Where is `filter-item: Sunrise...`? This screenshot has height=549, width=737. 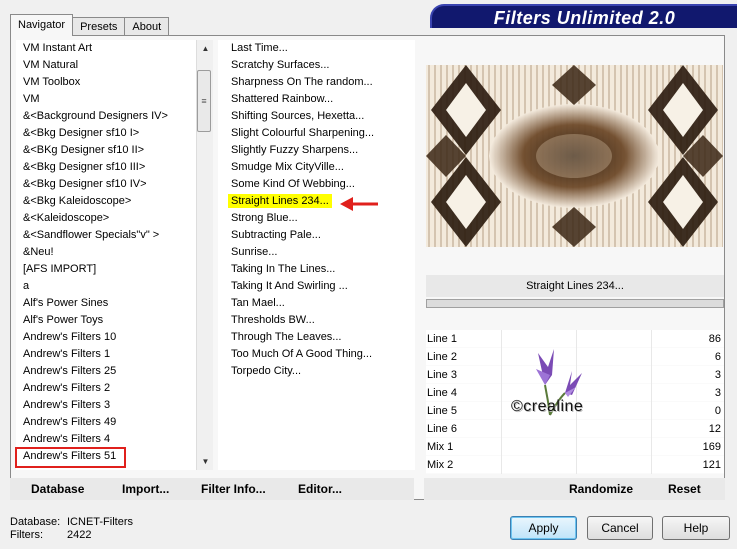 filter-item: Sunrise... is located at coordinates (316, 252).